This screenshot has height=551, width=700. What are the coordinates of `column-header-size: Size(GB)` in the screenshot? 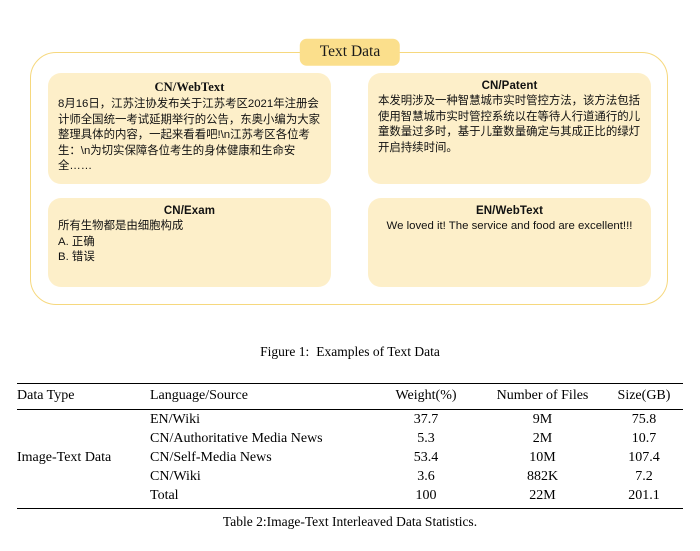 It's located at (644, 397).